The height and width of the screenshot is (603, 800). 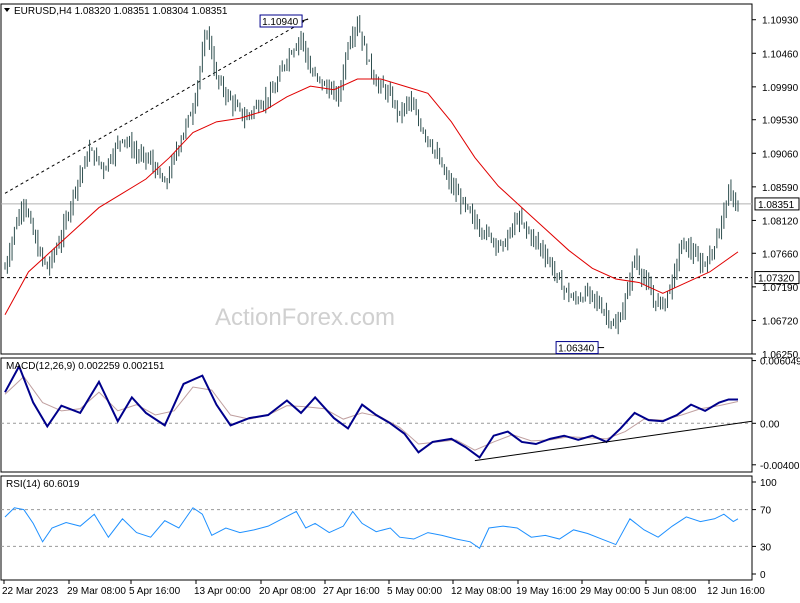 What do you see at coordinates (287, 591) in the screenshot?
I see `x-axis-label: 20 Apr 08:00` at bounding box center [287, 591].